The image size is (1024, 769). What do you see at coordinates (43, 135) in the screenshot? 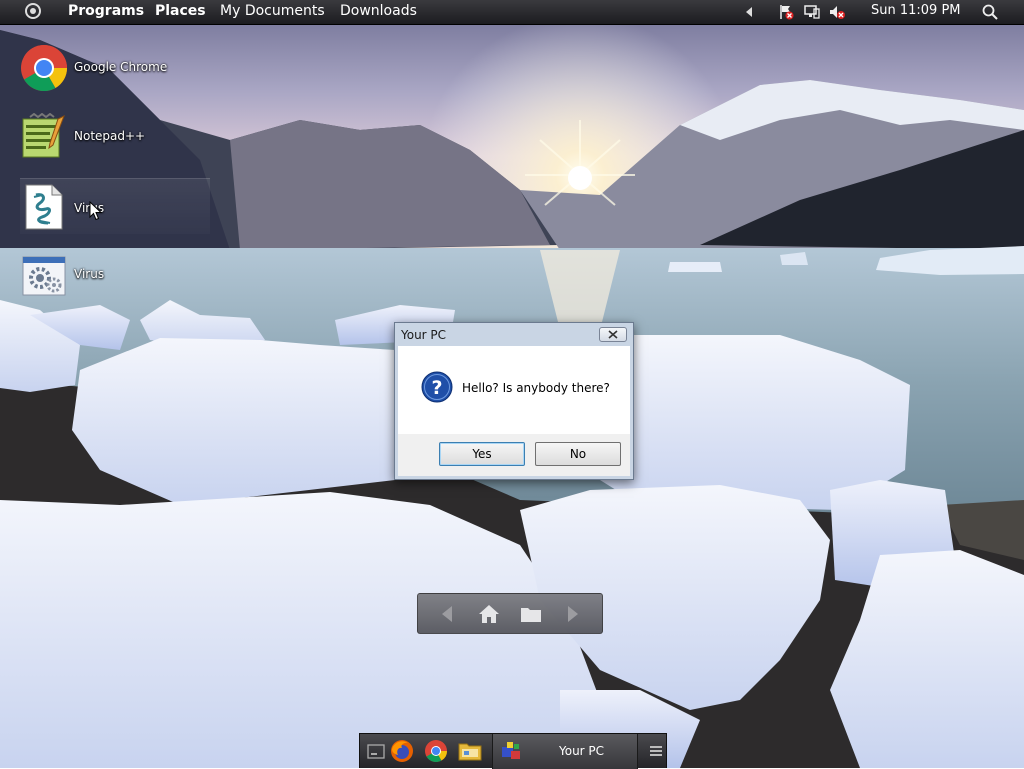
I see `notepad-plus-plus-icon` at bounding box center [43, 135].